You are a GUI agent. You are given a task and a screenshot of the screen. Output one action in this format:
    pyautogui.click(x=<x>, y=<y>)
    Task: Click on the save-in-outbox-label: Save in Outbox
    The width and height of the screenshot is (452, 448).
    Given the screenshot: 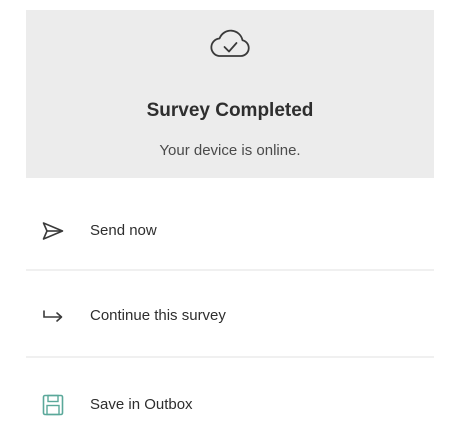 What is the action you would take?
    pyautogui.click(x=141, y=404)
    